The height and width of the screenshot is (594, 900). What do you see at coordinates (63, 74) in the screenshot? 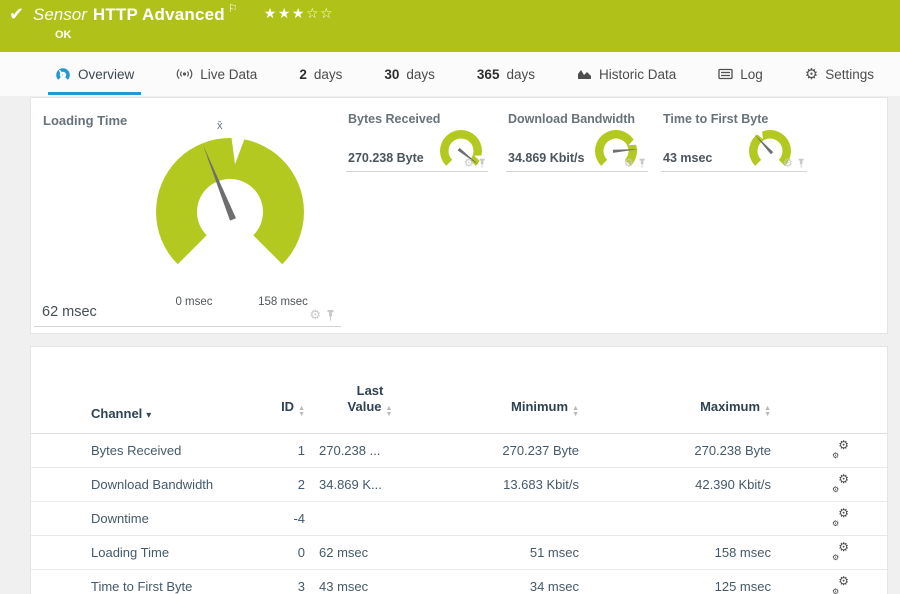
I see `gauge-icon` at bounding box center [63, 74].